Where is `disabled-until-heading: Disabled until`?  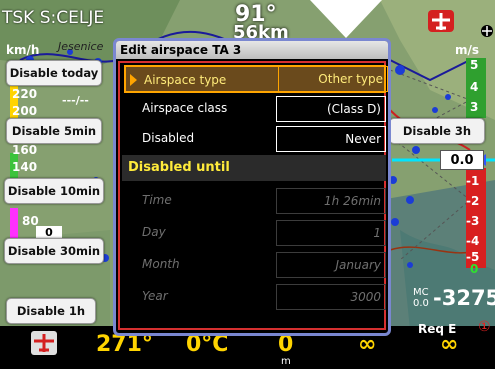 disabled-until-heading: Disabled until is located at coordinates (254, 168).